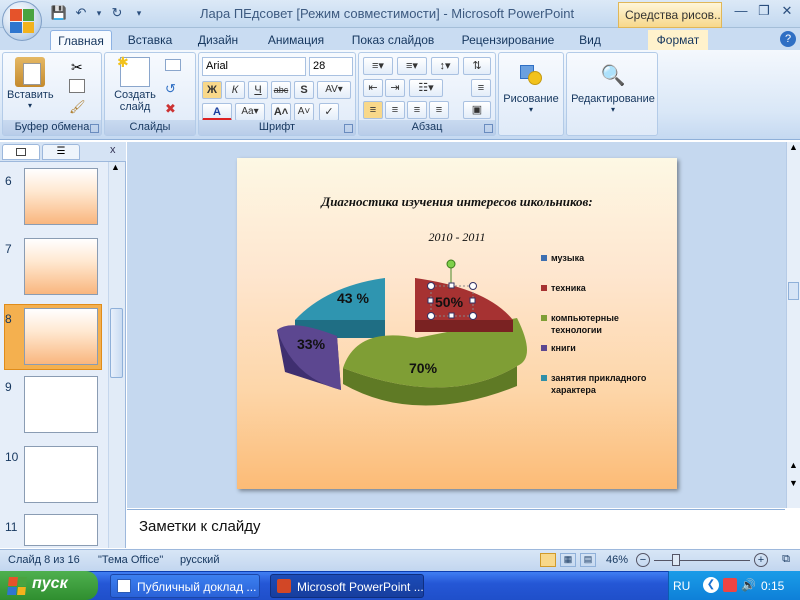 The width and height of the screenshot is (800, 600). Describe the element at coordinates (788, 39) in the screenshot. I see `help-icon: ?` at that location.